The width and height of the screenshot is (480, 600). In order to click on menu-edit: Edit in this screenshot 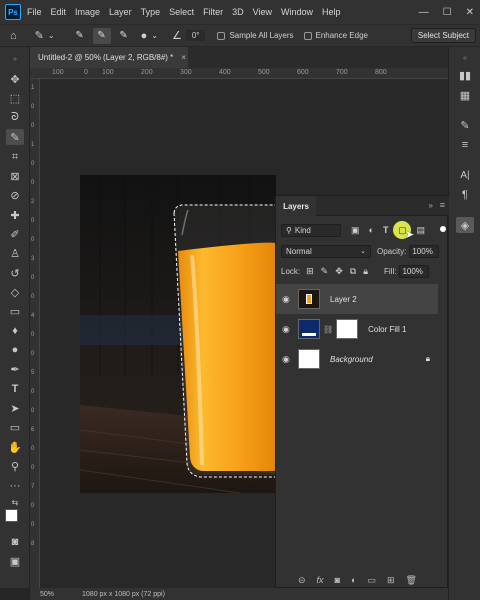, I will do `click(59, 12)`.